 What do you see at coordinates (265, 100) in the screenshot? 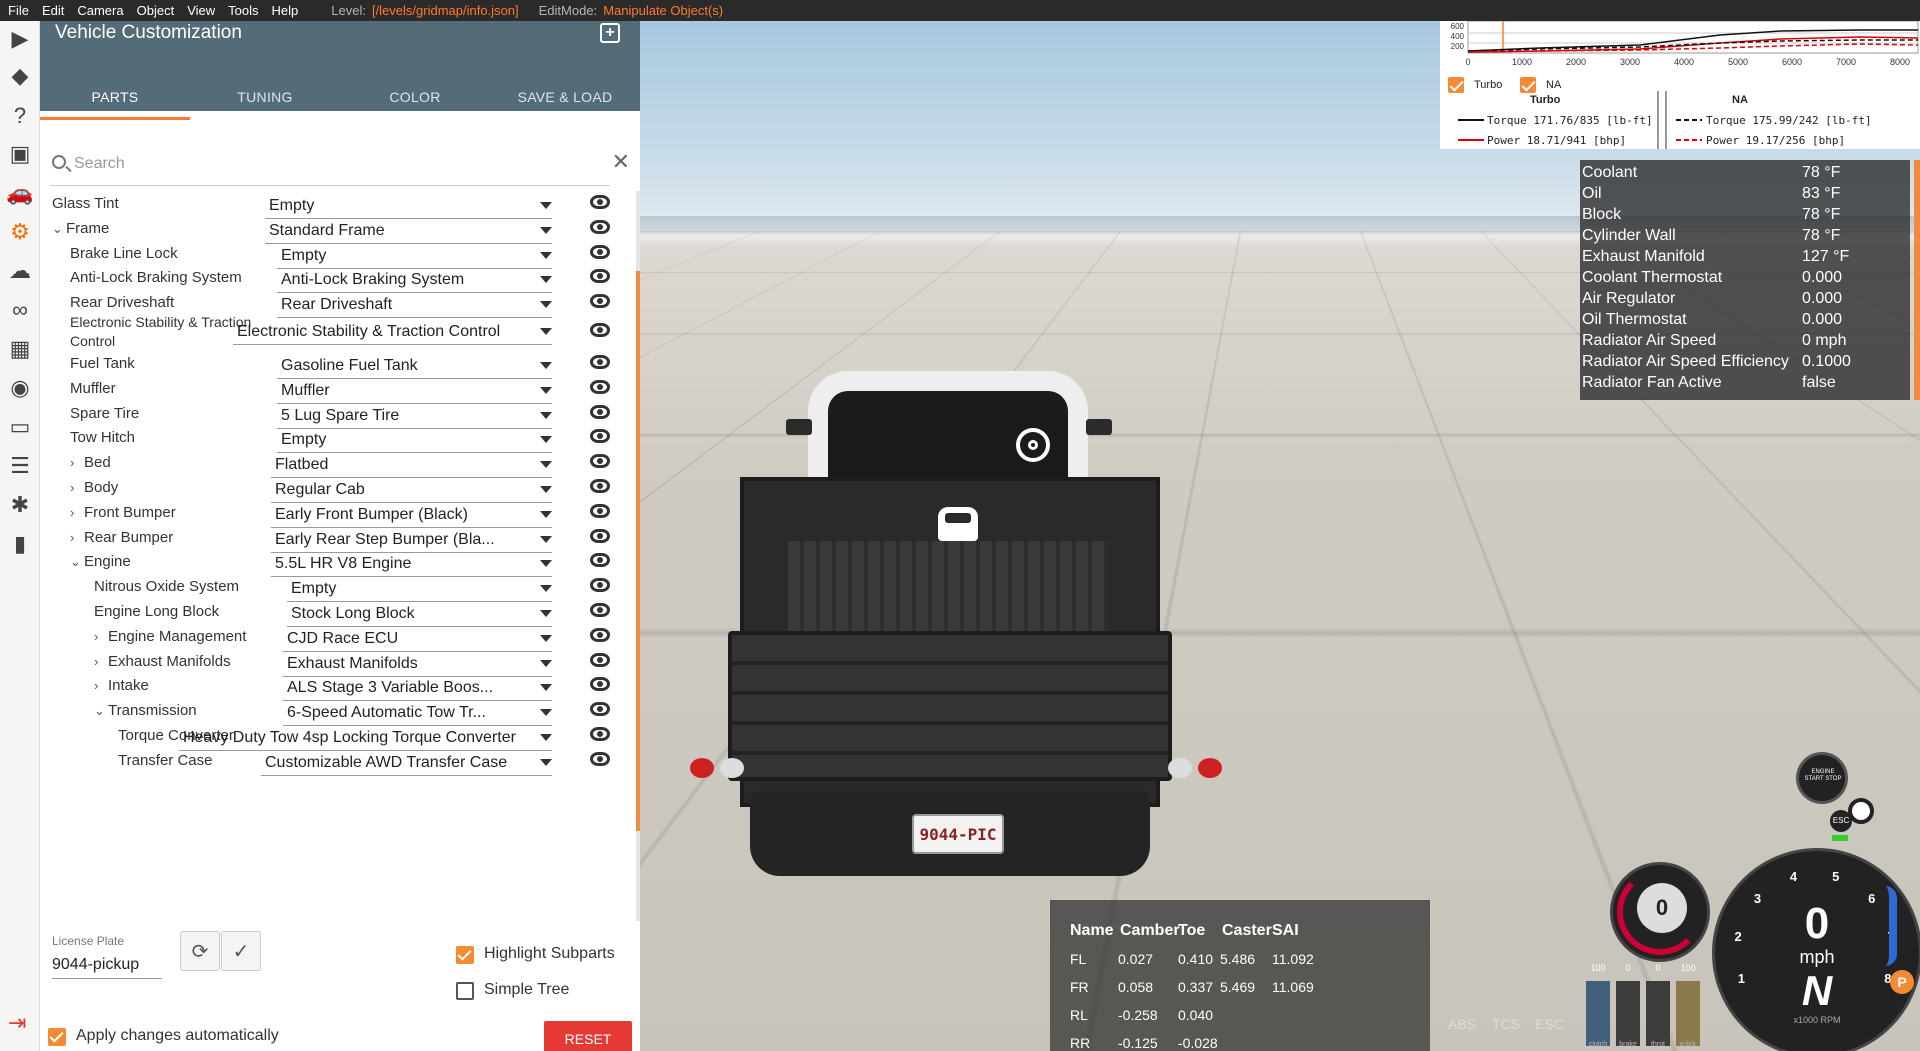
I see `tab-tuning: TUNING` at bounding box center [265, 100].